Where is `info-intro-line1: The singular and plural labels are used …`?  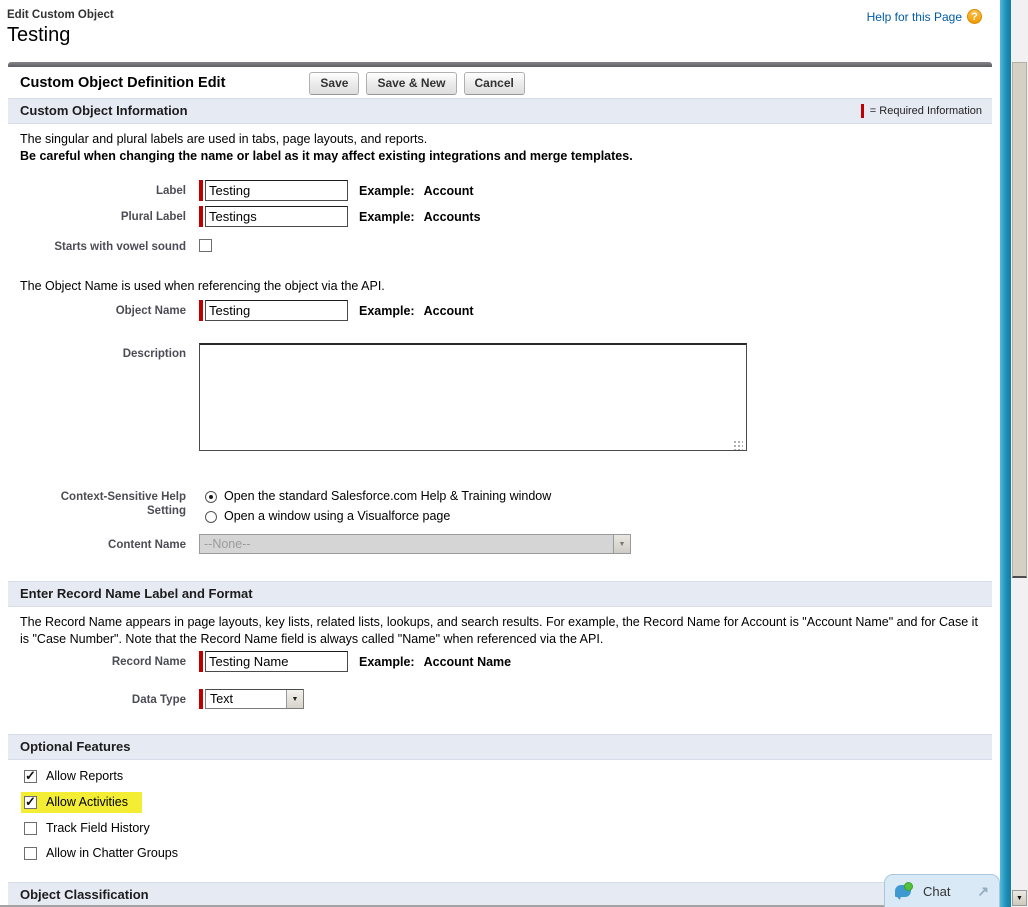 info-intro-line1: The singular and plural labels are used … is located at coordinates (224, 139).